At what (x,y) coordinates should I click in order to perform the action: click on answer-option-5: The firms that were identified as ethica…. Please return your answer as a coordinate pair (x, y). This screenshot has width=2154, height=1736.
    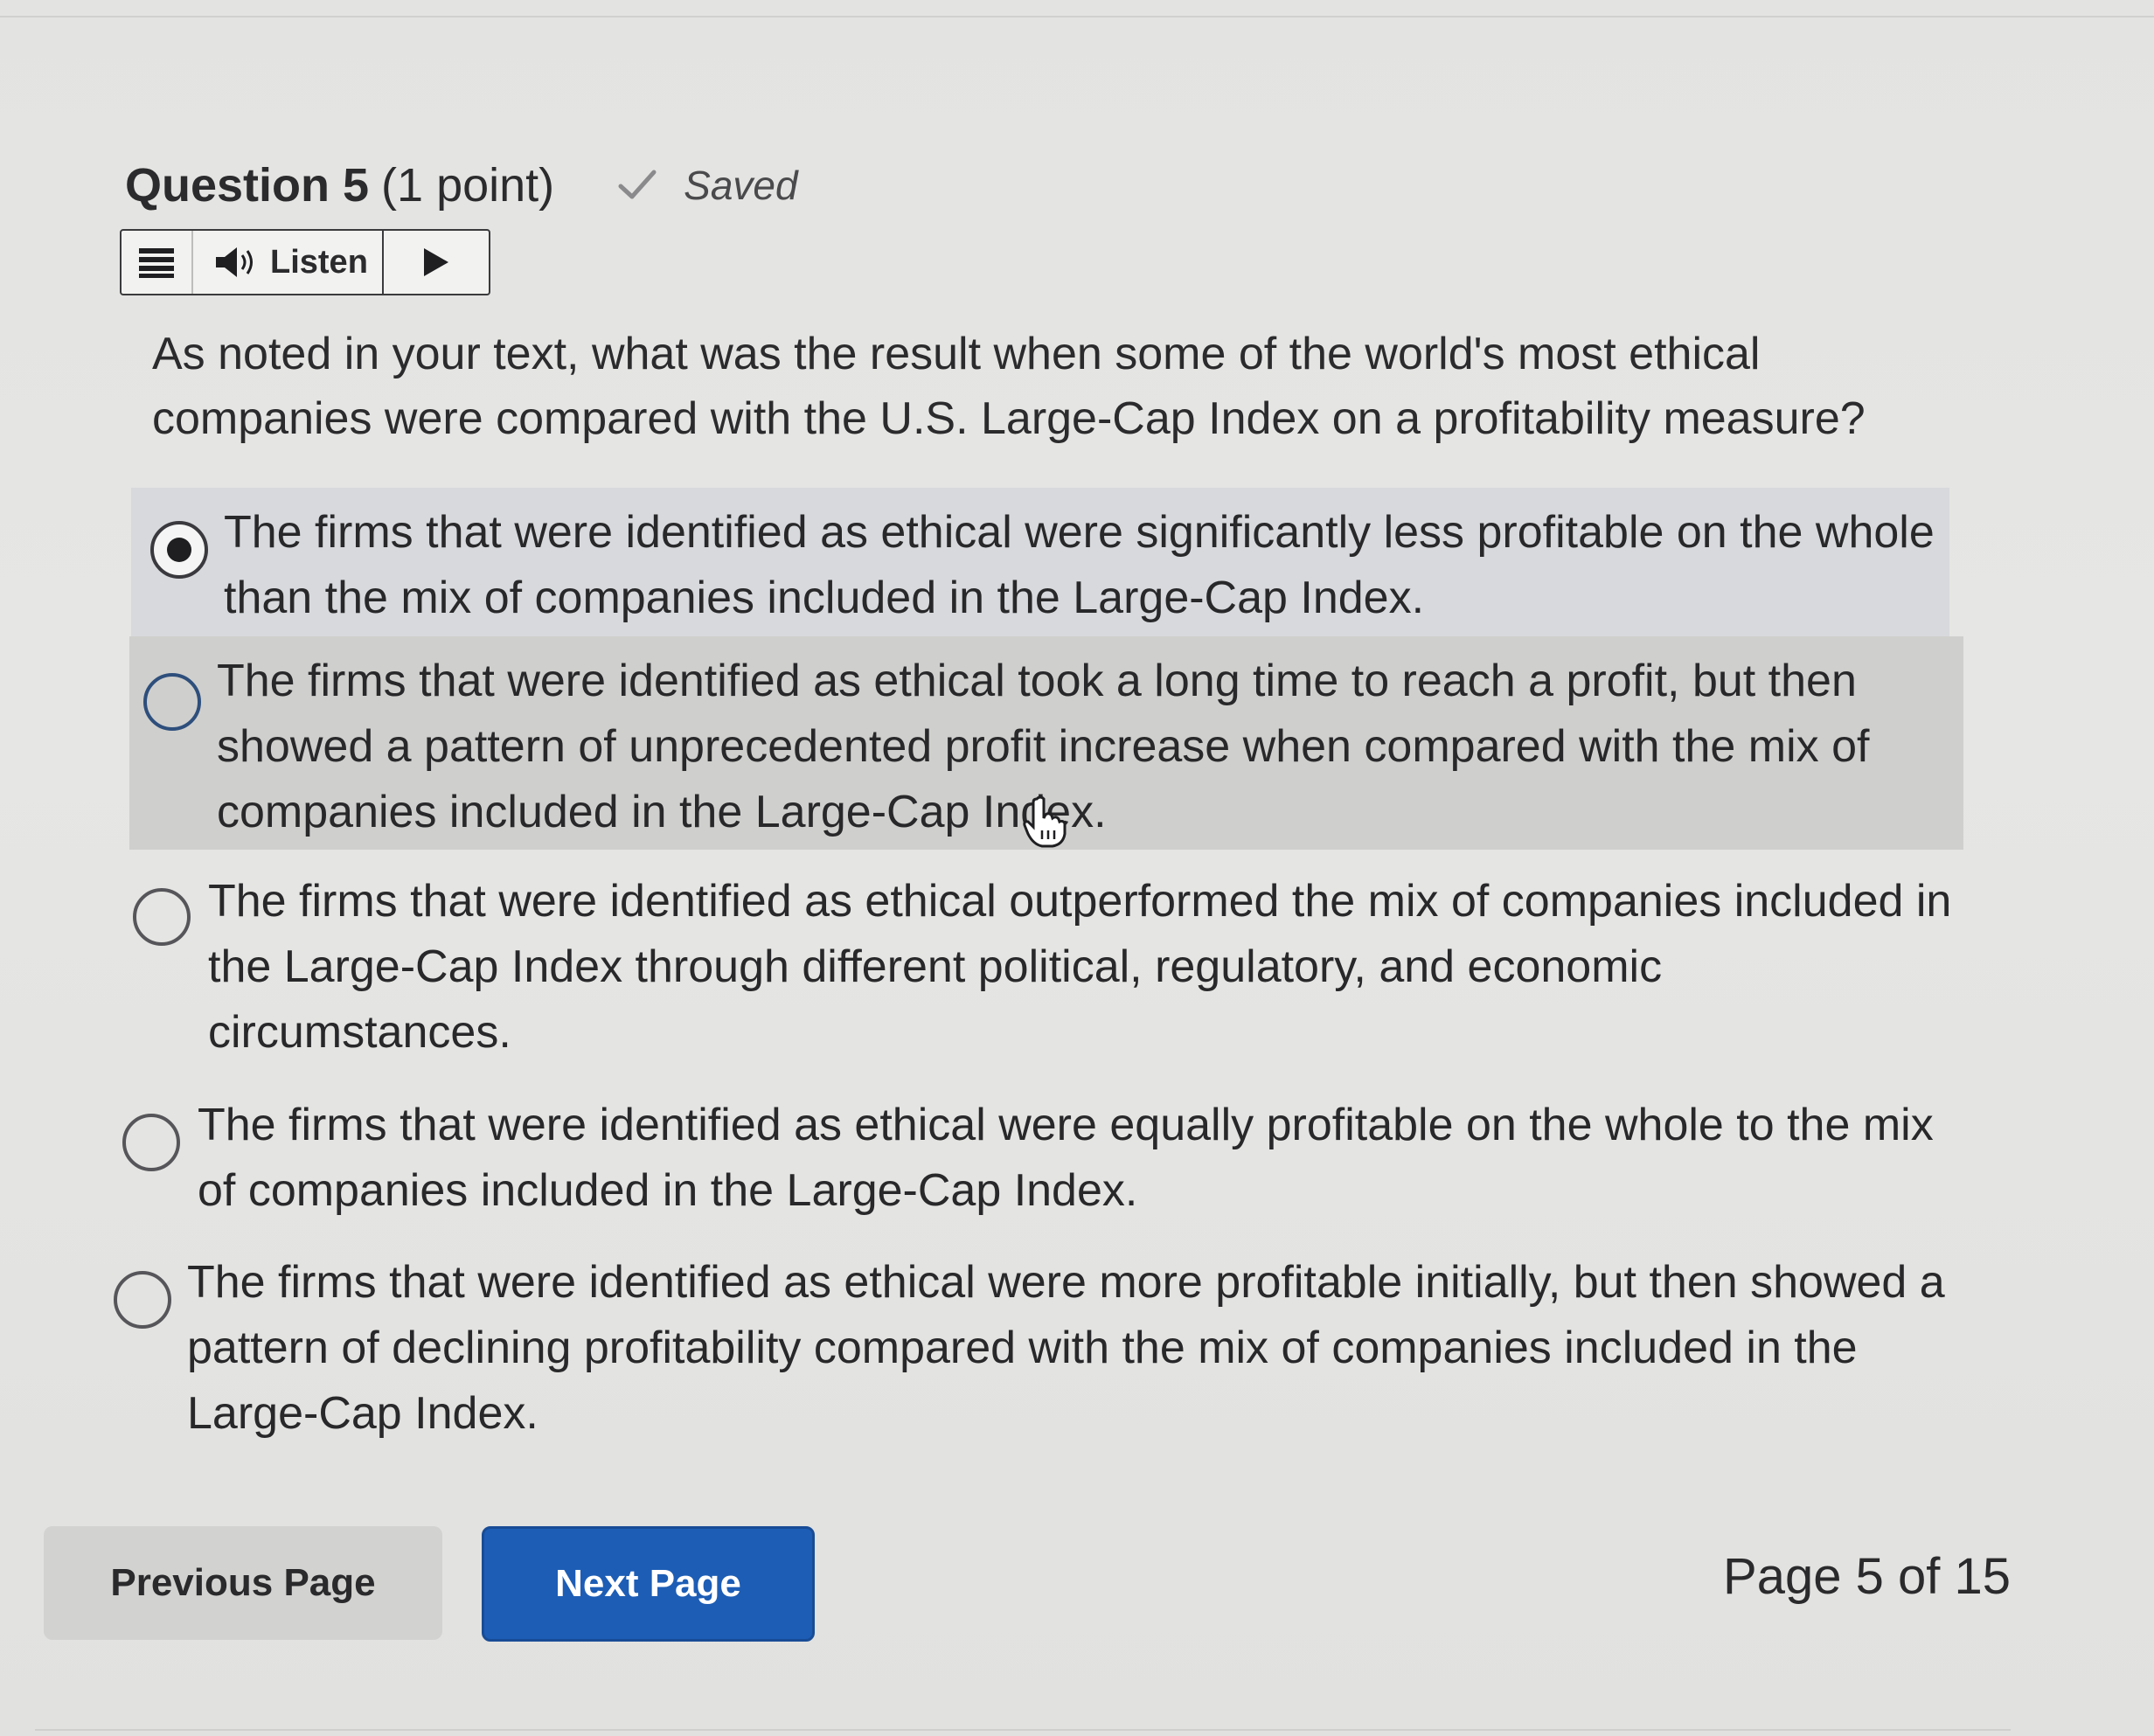
    Looking at the image, I should click on (1038, 1346).